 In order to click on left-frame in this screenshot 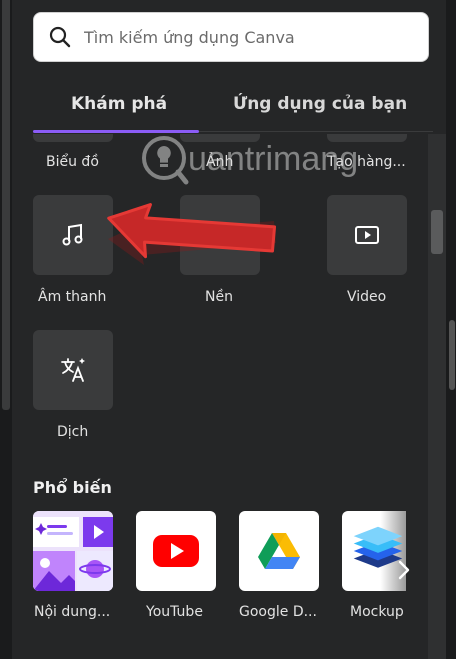, I will do `click(6, 329)`.